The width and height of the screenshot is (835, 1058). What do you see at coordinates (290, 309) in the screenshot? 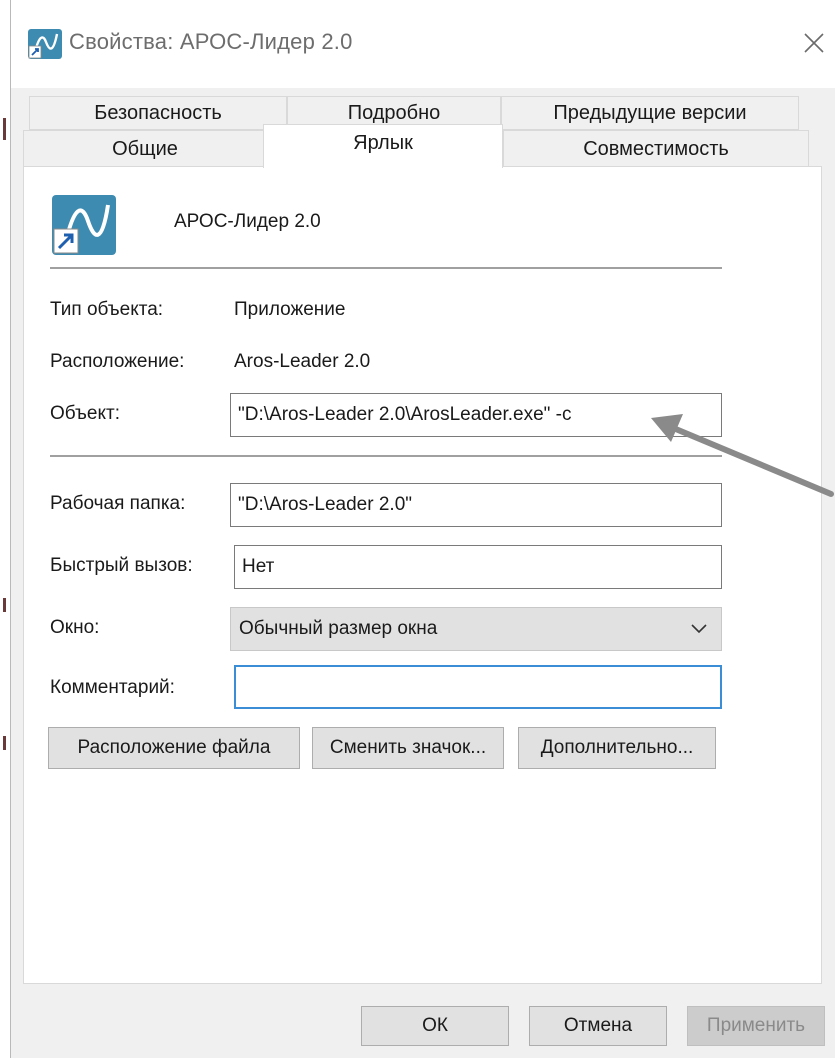
I see `type-value: Приложение` at bounding box center [290, 309].